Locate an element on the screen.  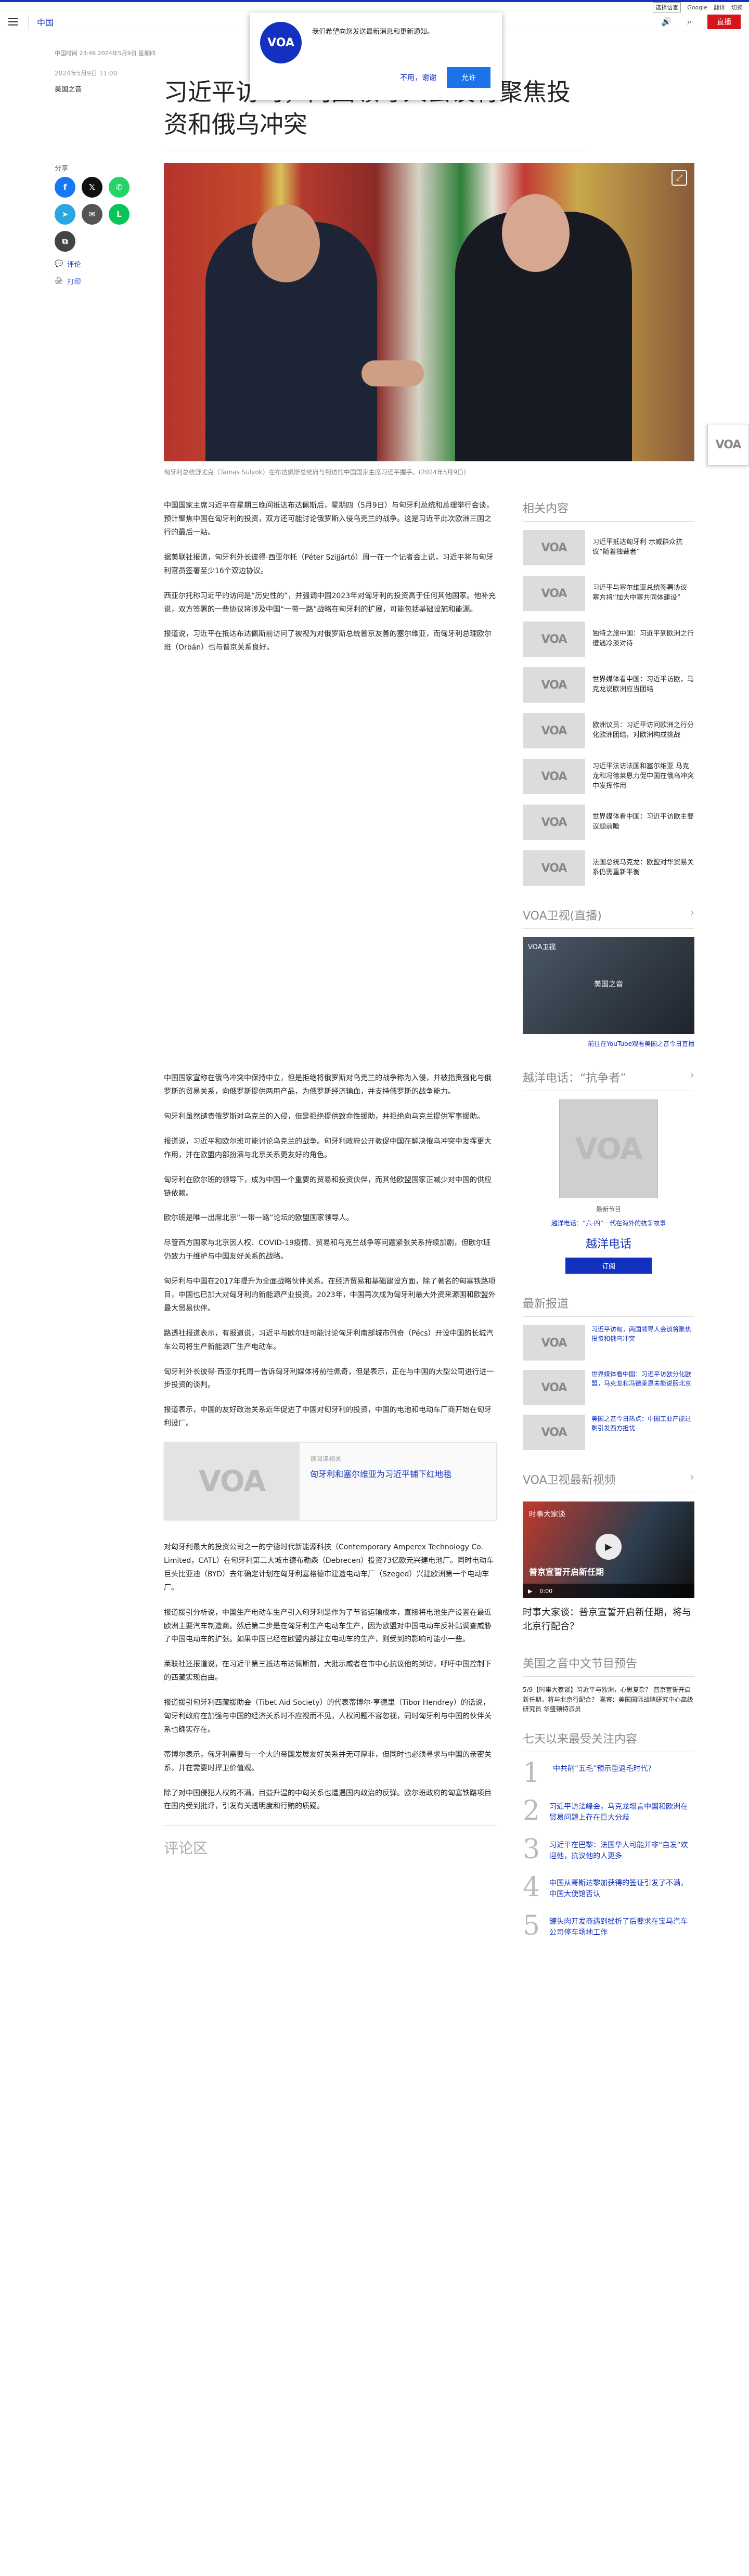
podcast-caption: 最新节目 is located at coordinates (608, 1209).